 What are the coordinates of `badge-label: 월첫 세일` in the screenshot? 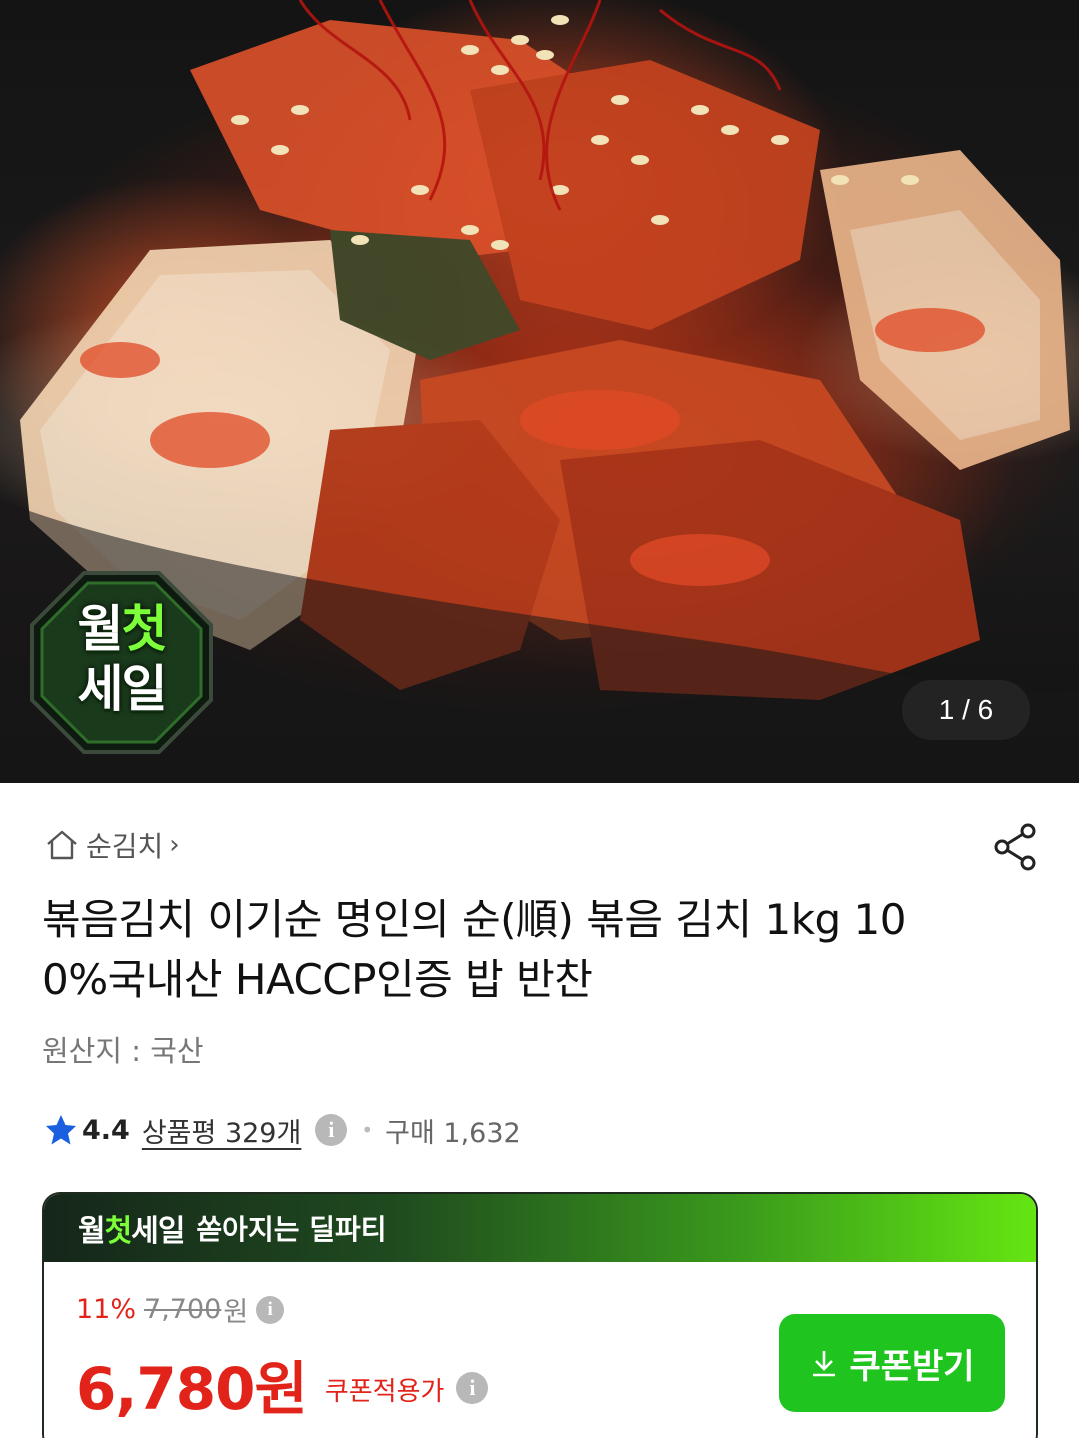 It's located at (122, 659).